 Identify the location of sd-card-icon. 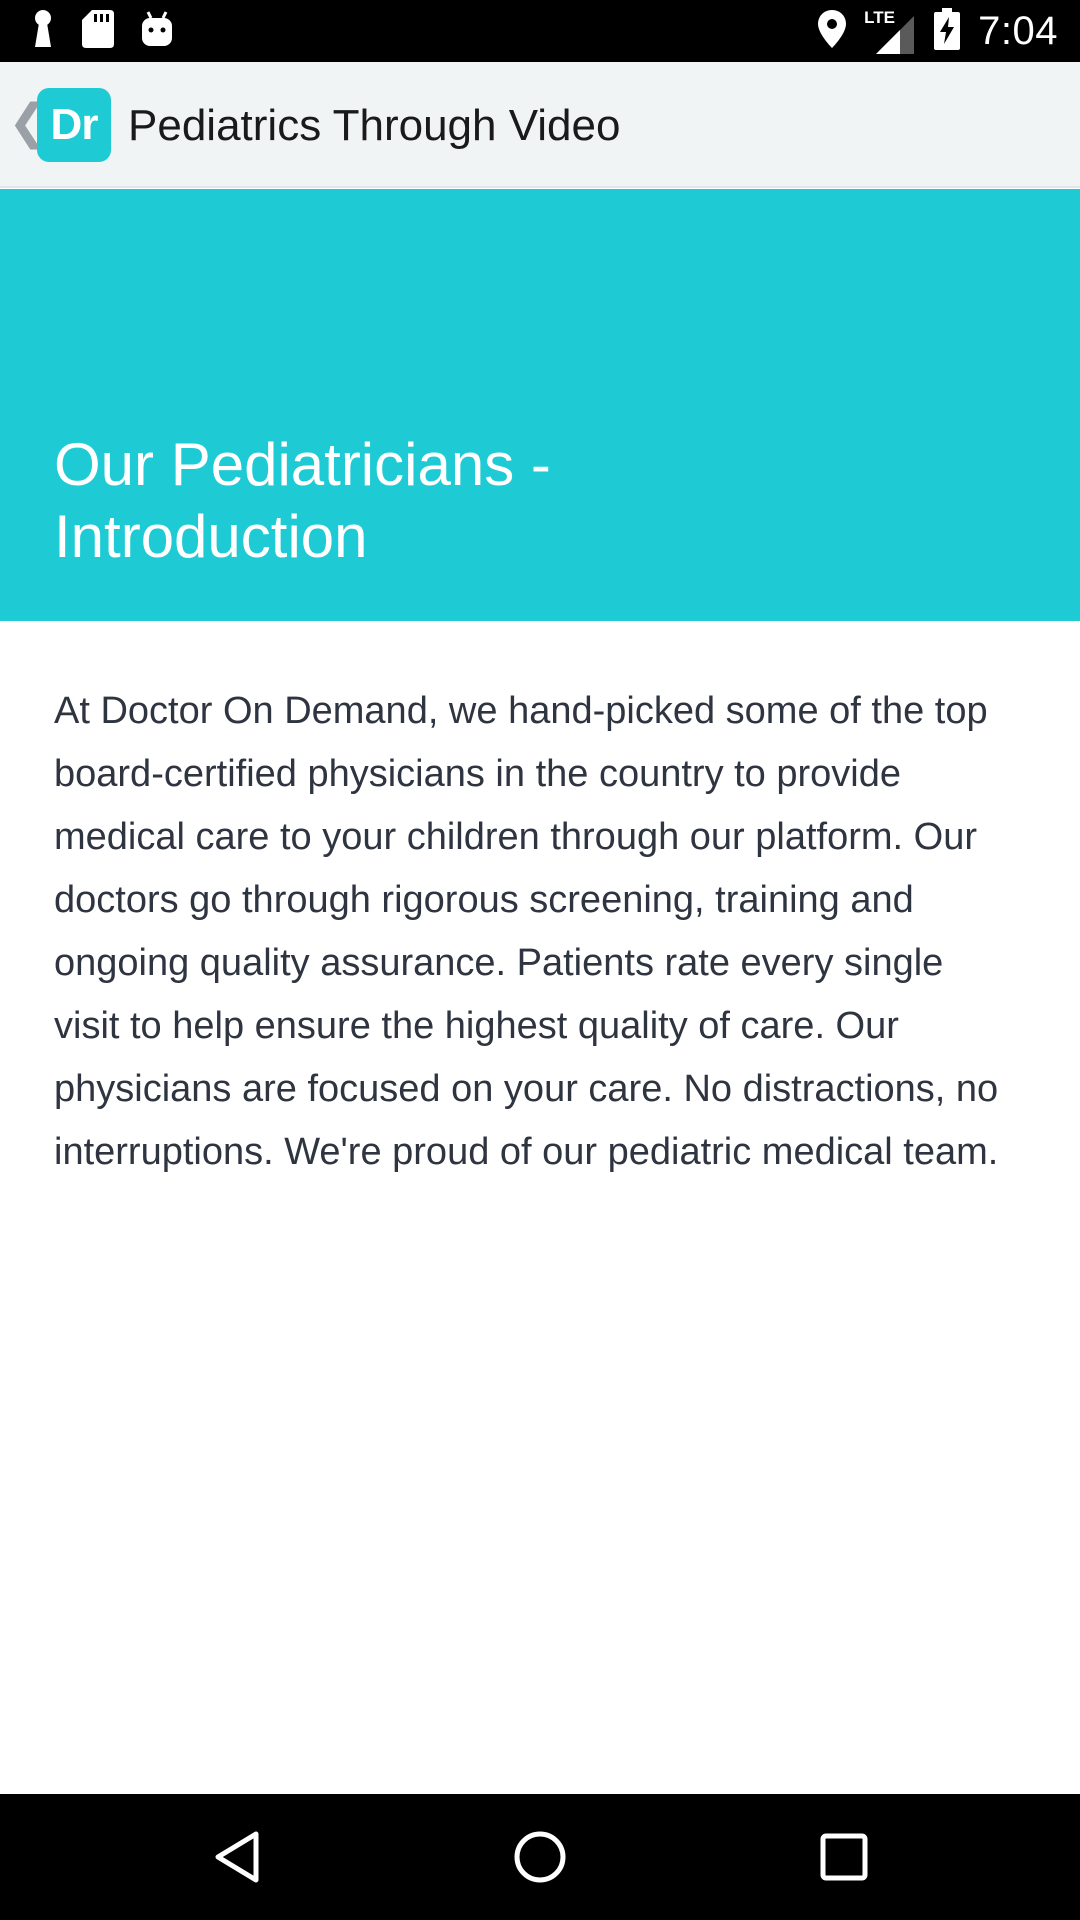
(98, 31).